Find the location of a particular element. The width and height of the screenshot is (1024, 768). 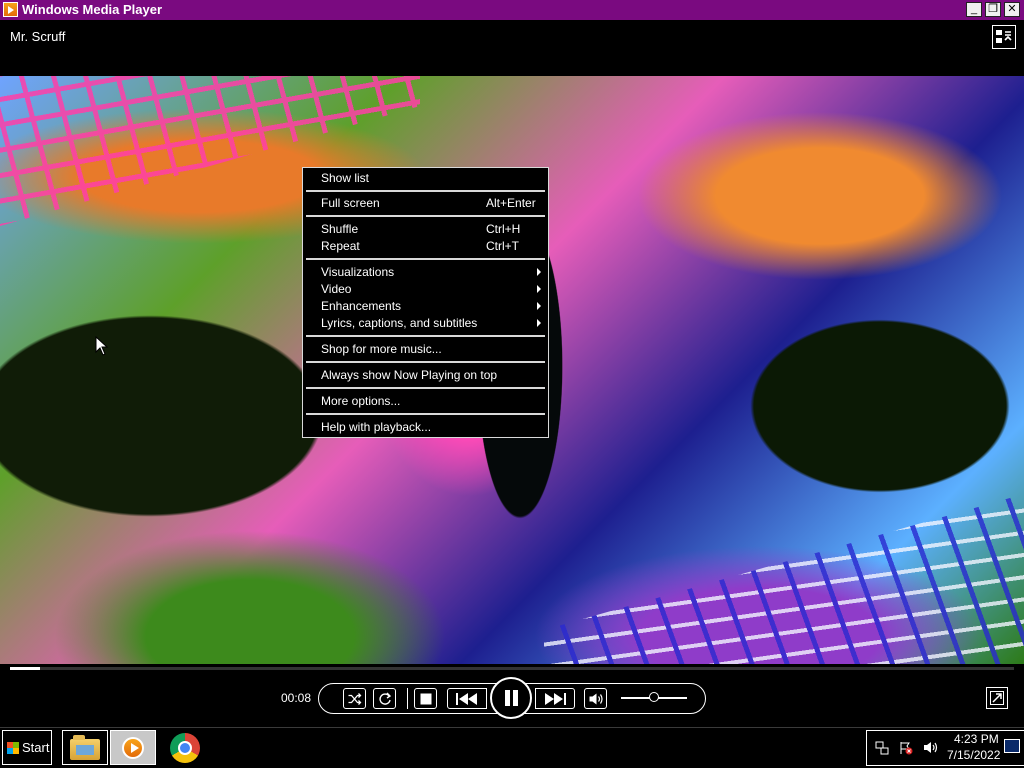

taskbar-windows-media-player is located at coordinates (133, 747).